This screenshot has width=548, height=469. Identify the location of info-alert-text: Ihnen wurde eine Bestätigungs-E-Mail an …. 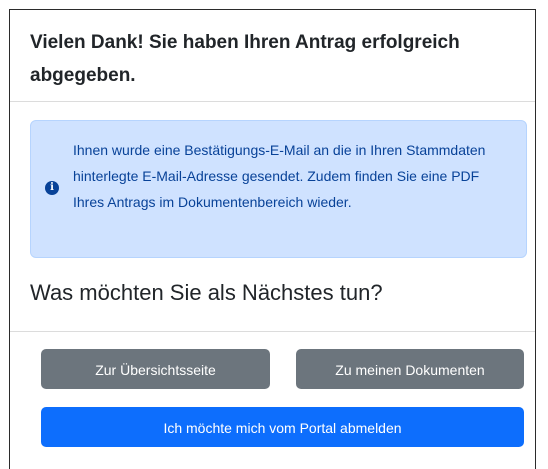
(279, 176).